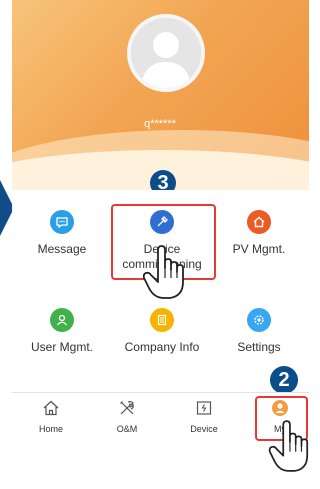 The height and width of the screenshot is (489, 320). Describe the element at coordinates (127, 408) in the screenshot. I see `tools-icon` at that location.